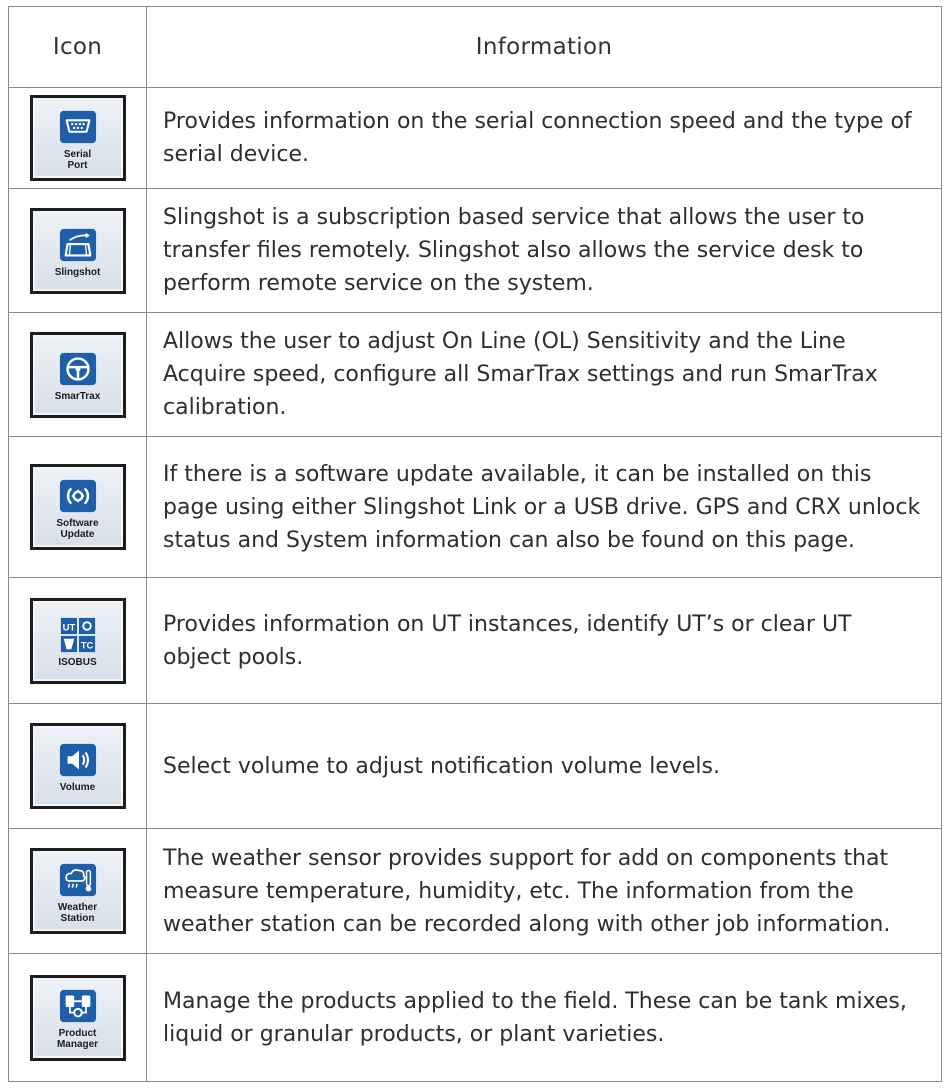  I want to click on isobus-icon: UT TC, so click(77, 634).